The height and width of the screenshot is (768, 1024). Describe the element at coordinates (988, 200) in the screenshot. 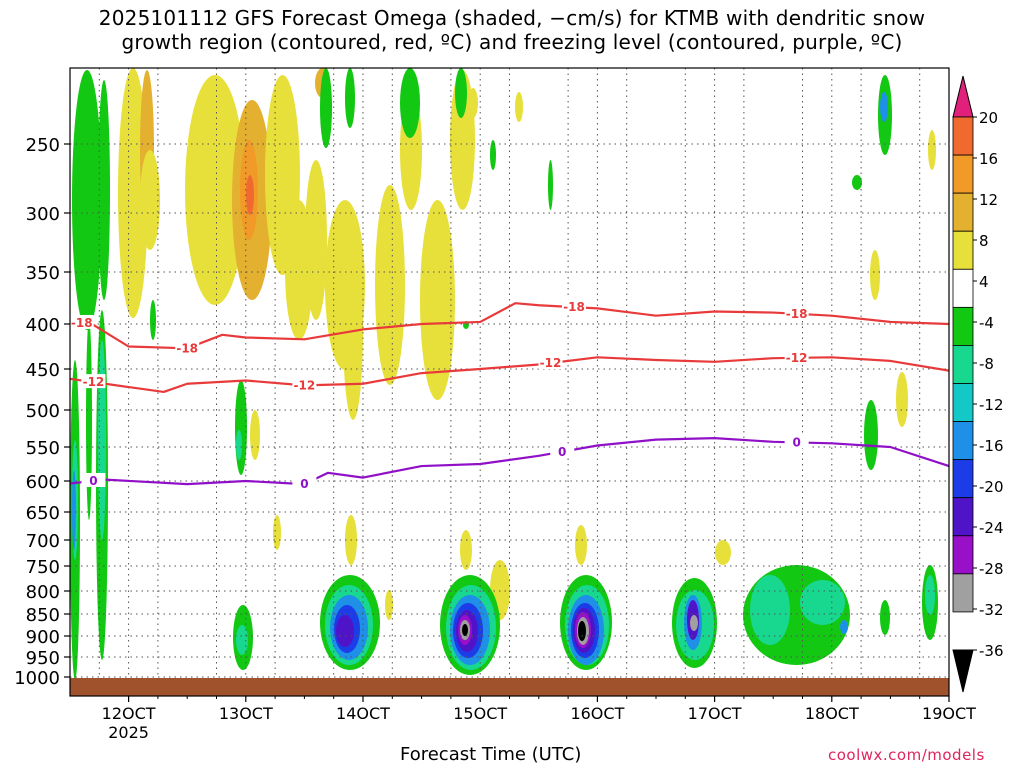

I see `colorbar-label-2: 12` at that location.